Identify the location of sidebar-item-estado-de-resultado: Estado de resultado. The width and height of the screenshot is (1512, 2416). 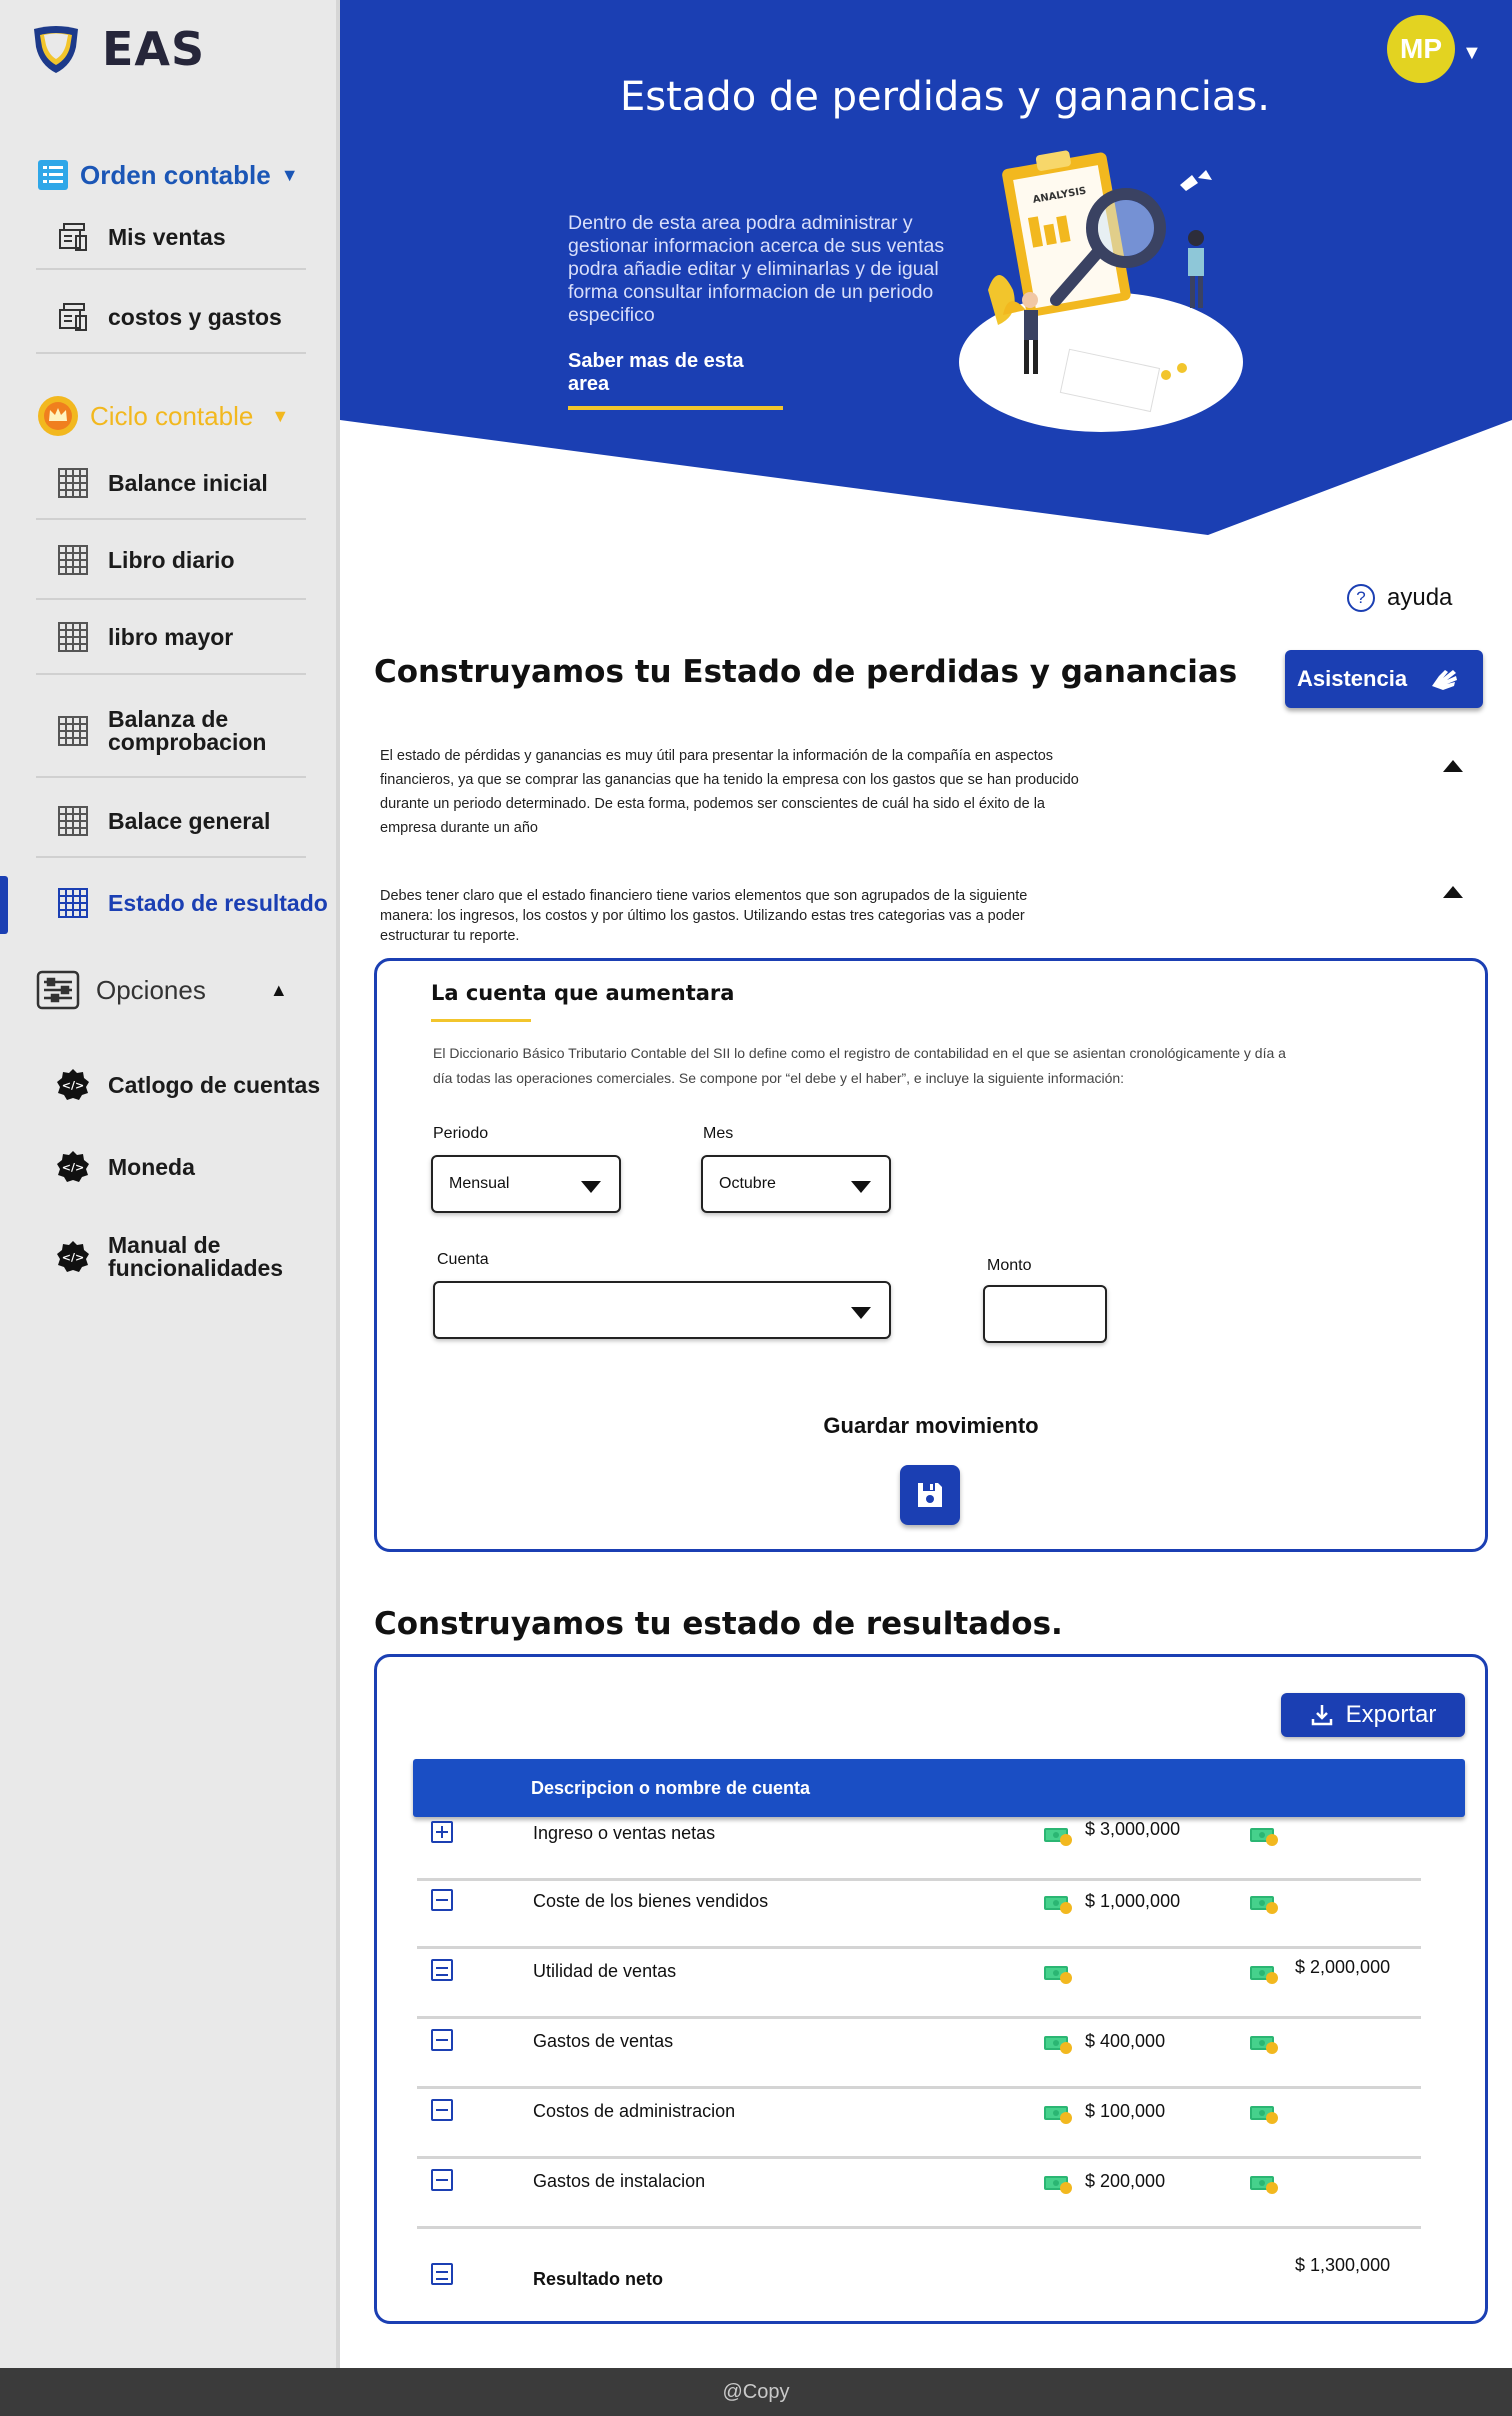
(192, 903).